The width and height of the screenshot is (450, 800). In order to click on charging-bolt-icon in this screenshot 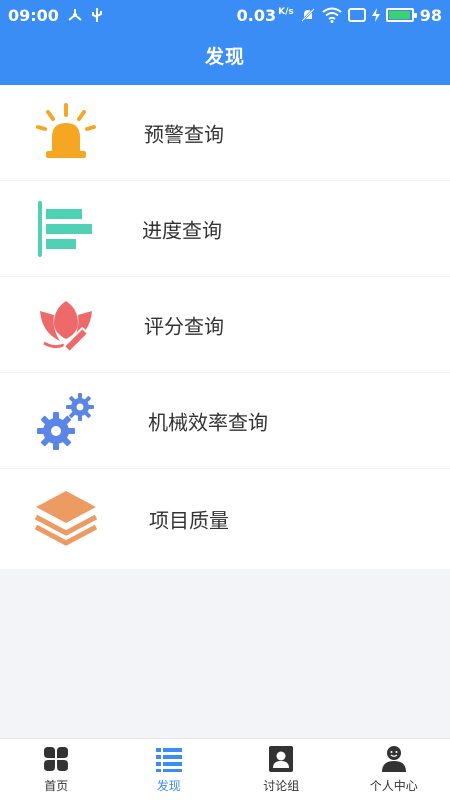, I will do `click(375, 15)`.